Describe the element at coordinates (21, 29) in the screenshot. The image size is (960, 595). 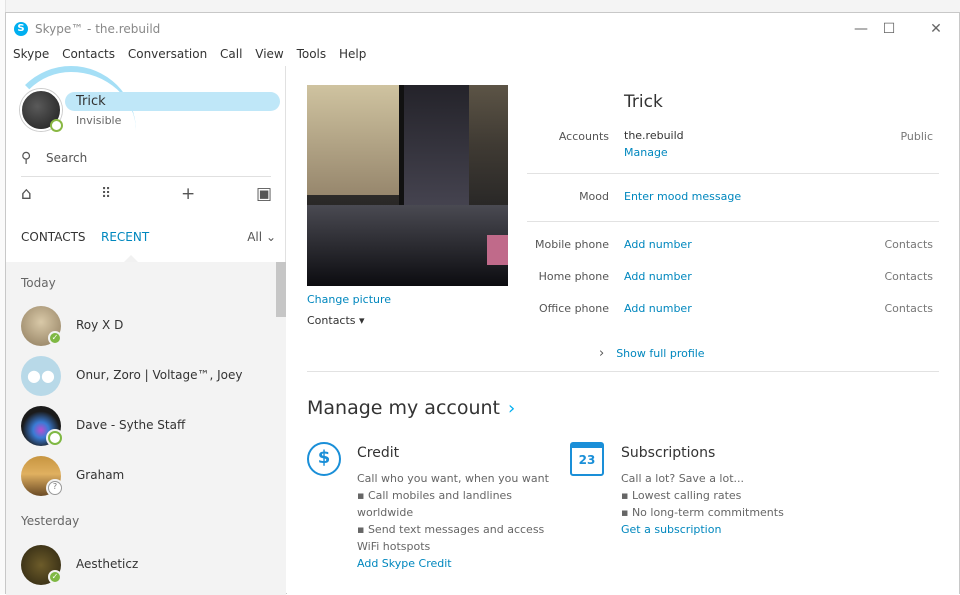
I see `skype-logo-icon: S` at that location.